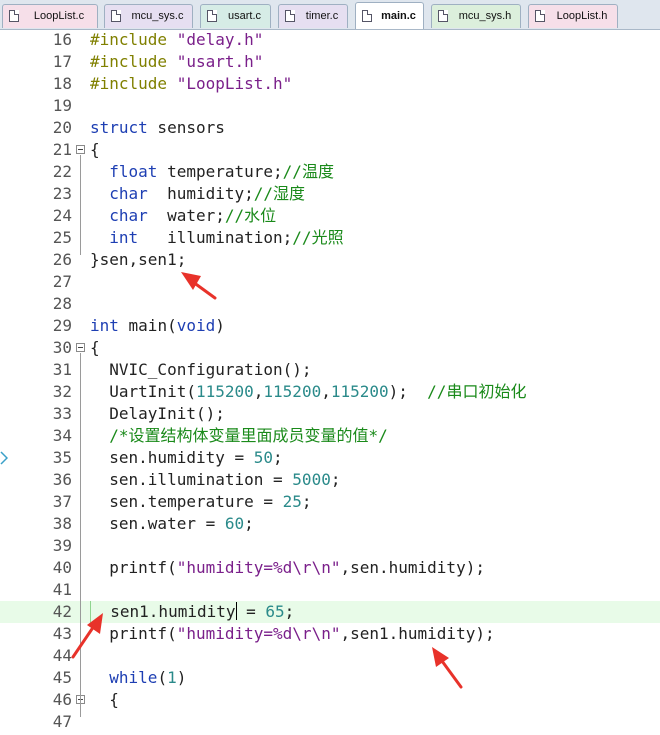  I want to click on code-line: 36 sen.illumination = 5000;, so click(330, 480).